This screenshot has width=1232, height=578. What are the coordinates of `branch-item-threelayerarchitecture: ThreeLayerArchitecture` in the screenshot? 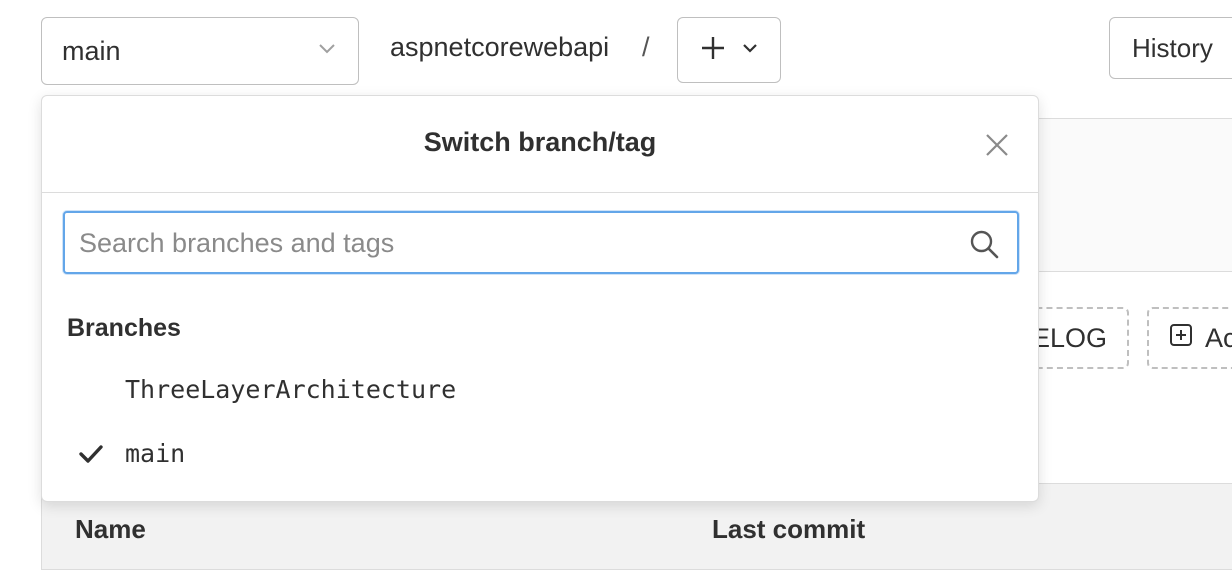 It's located at (540, 389).